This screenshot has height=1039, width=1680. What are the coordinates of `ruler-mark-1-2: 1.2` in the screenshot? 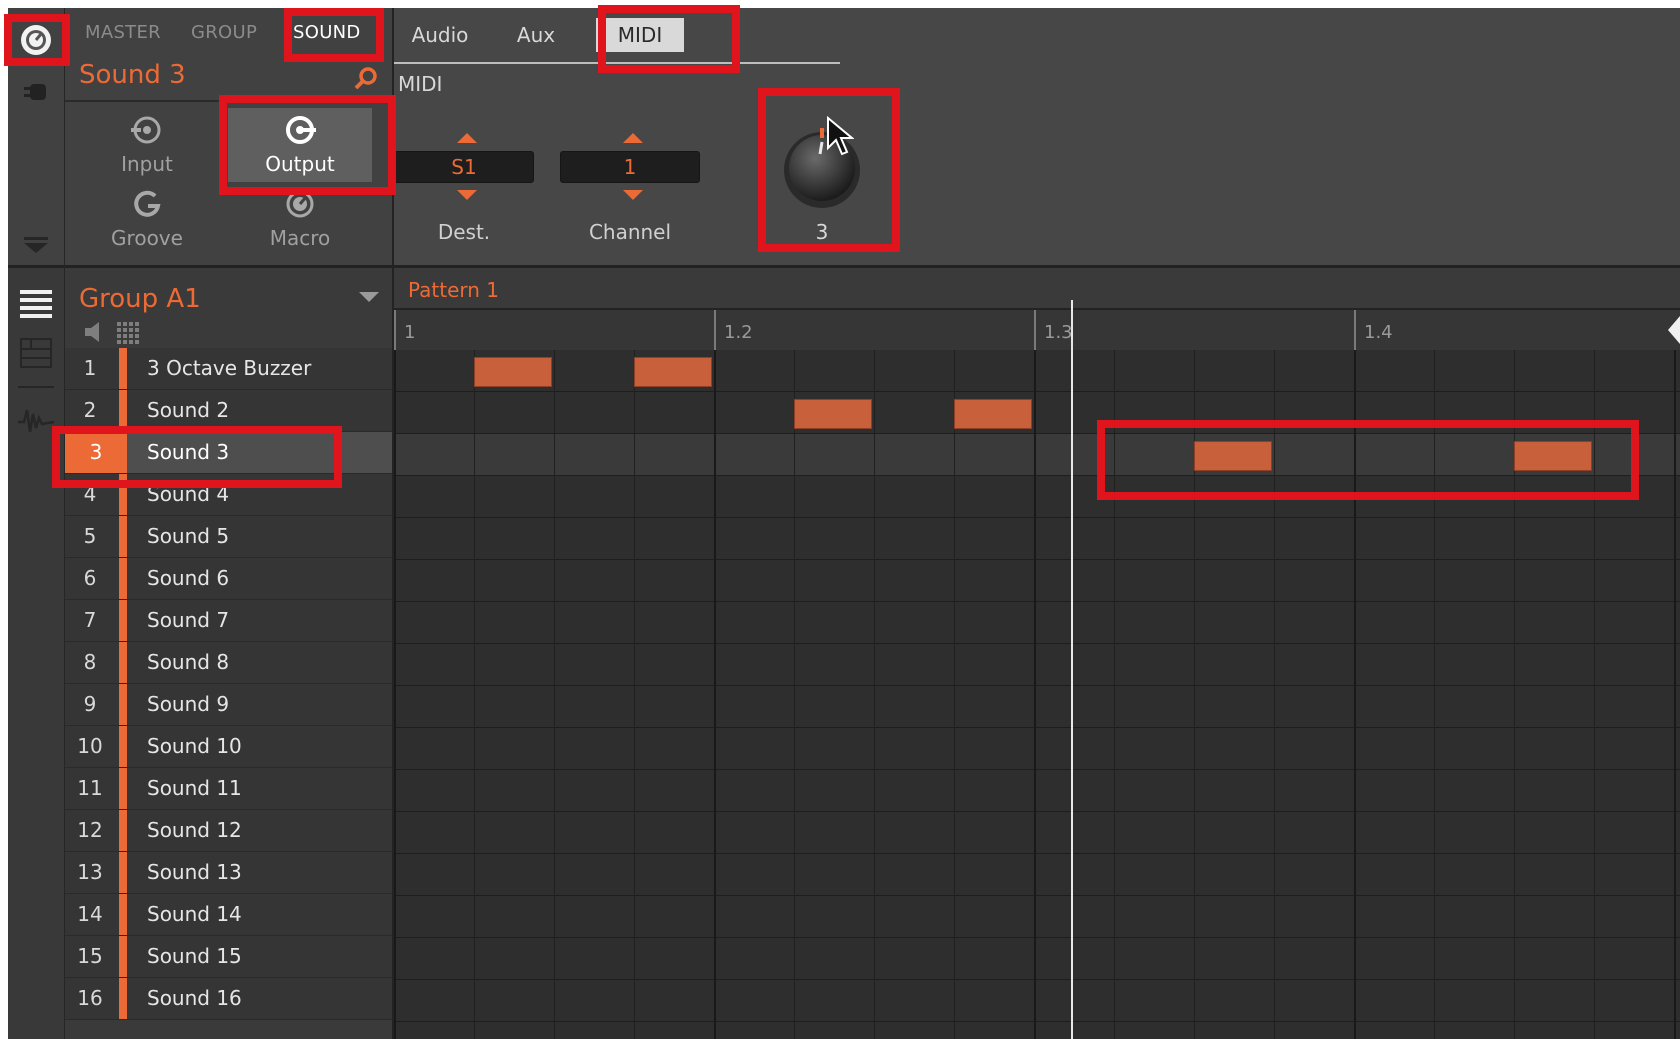 It's located at (738, 332).